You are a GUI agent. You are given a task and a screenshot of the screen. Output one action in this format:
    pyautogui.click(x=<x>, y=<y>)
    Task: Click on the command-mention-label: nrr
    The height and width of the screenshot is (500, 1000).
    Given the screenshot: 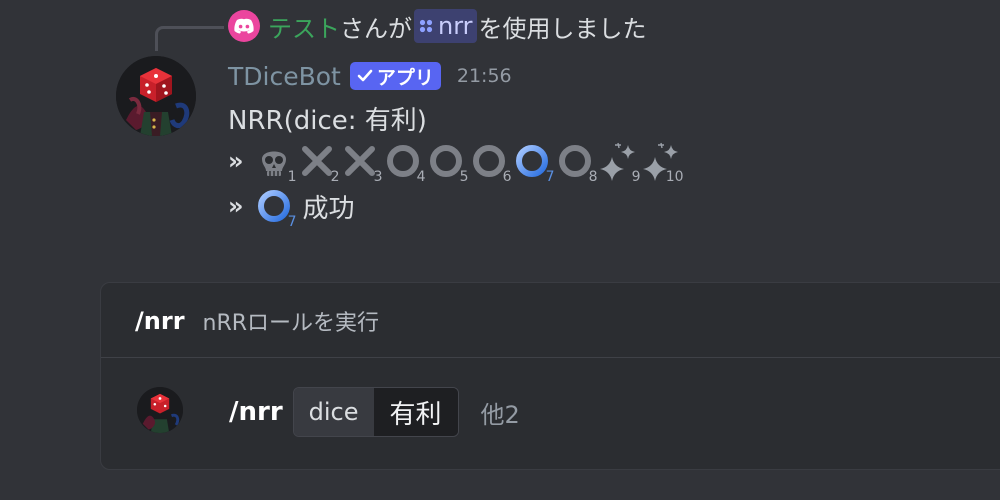 What is the action you would take?
    pyautogui.click(x=455, y=26)
    